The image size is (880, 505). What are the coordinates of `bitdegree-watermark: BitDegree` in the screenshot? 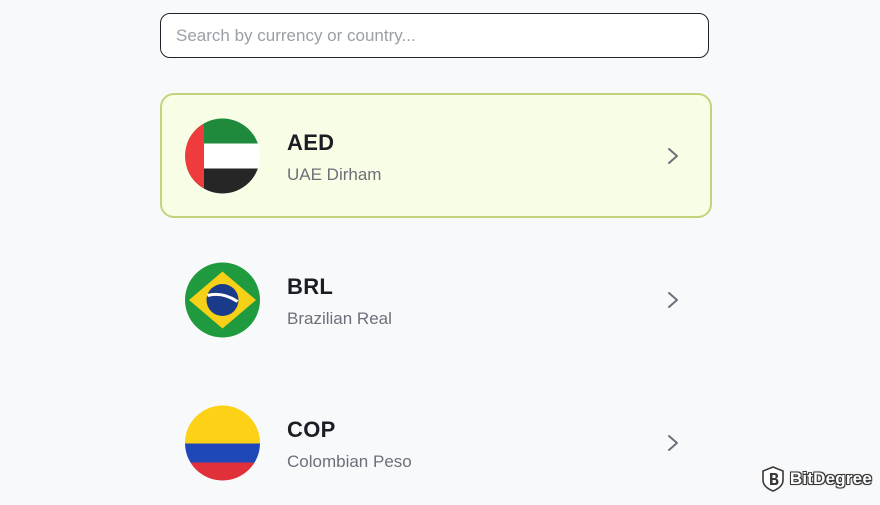 It's located at (817, 479).